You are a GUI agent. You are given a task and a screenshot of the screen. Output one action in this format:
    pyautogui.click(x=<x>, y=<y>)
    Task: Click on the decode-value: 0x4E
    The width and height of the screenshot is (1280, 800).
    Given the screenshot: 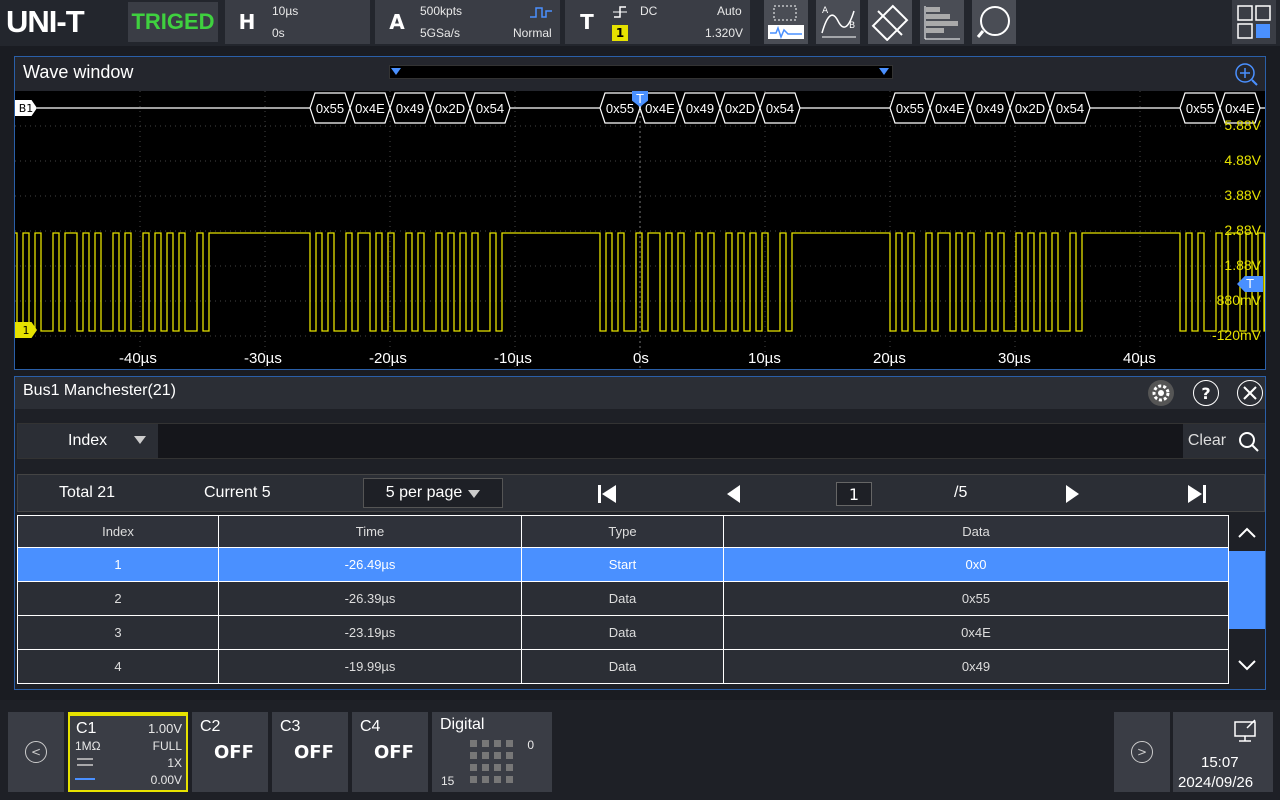 What is the action you would take?
    pyautogui.click(x=370, y=108)
    